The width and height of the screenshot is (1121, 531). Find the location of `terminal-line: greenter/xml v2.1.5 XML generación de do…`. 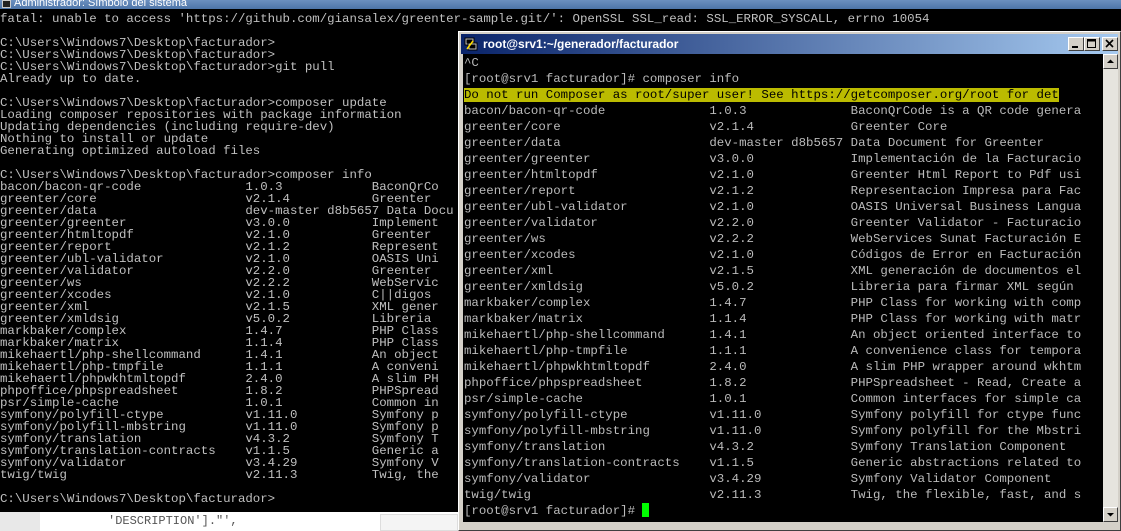

terminal-line: greenter/xml v2.1.5 XML generación de do… is located at coordinates (773, 271).